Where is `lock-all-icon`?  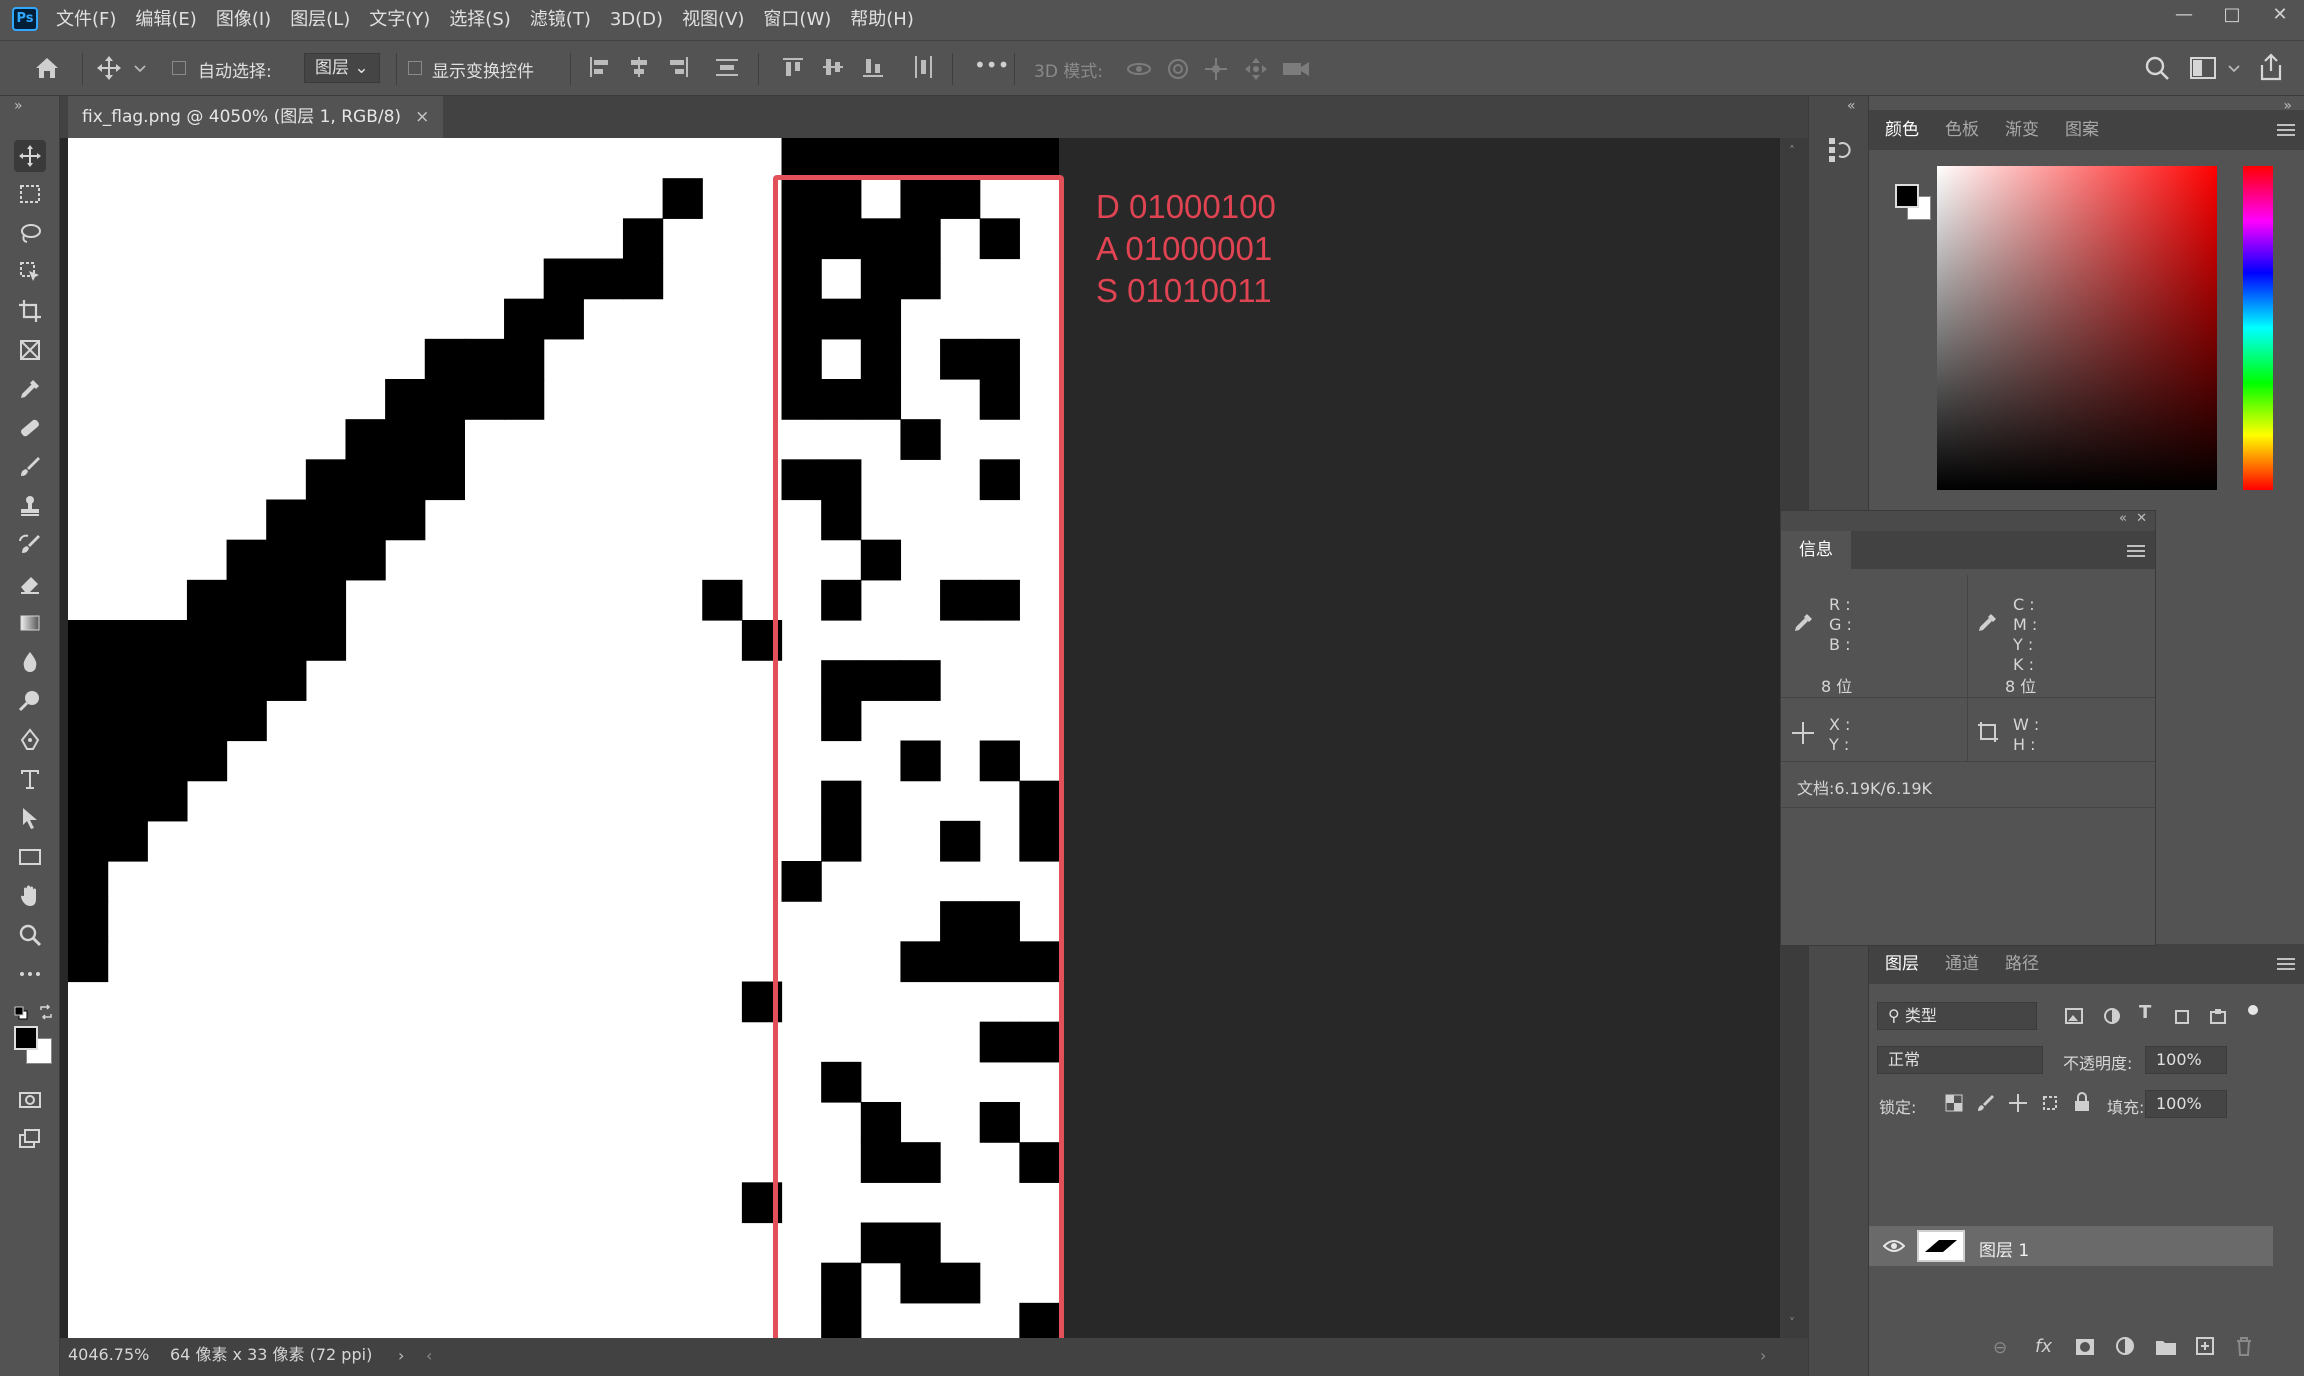 lock-all-icon is located at coordinates (2082, 1102).